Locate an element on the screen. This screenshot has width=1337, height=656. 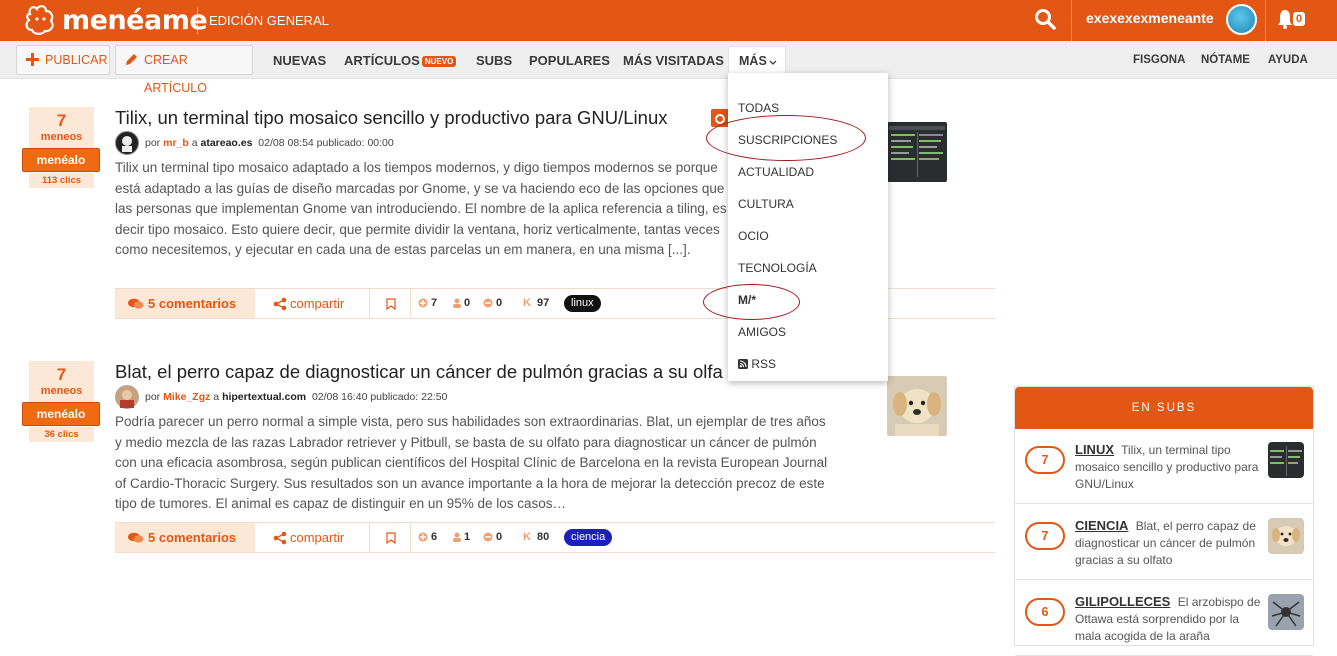
chevron-down-icon is located at coordinates (773, 62).